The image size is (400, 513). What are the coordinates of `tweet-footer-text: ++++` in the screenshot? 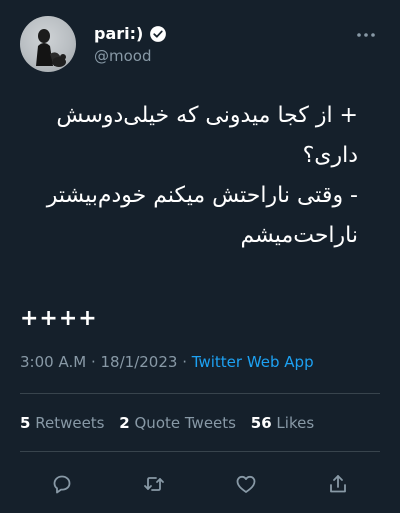 It's located at (59, 318).